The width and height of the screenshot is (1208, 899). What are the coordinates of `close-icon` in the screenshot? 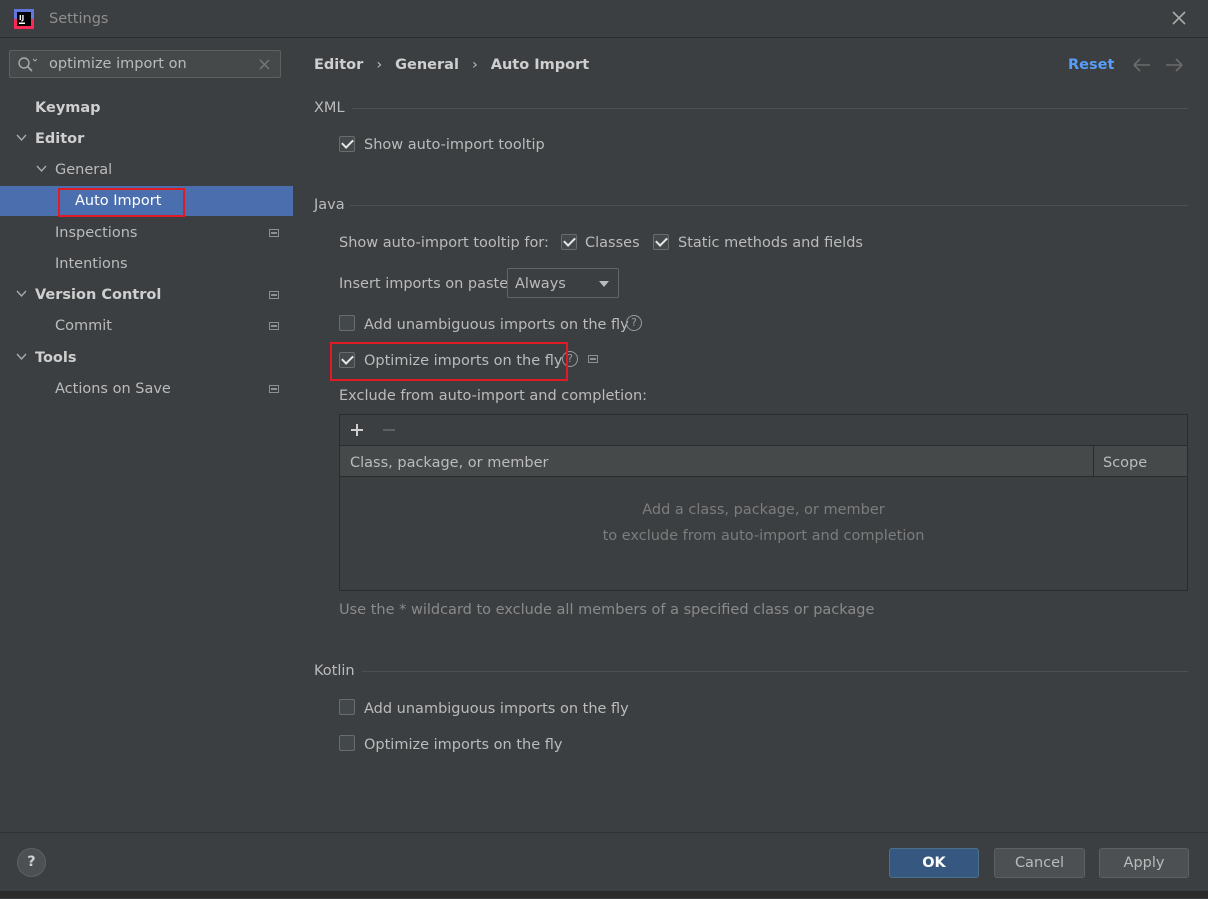 It's located at (1179, 18).